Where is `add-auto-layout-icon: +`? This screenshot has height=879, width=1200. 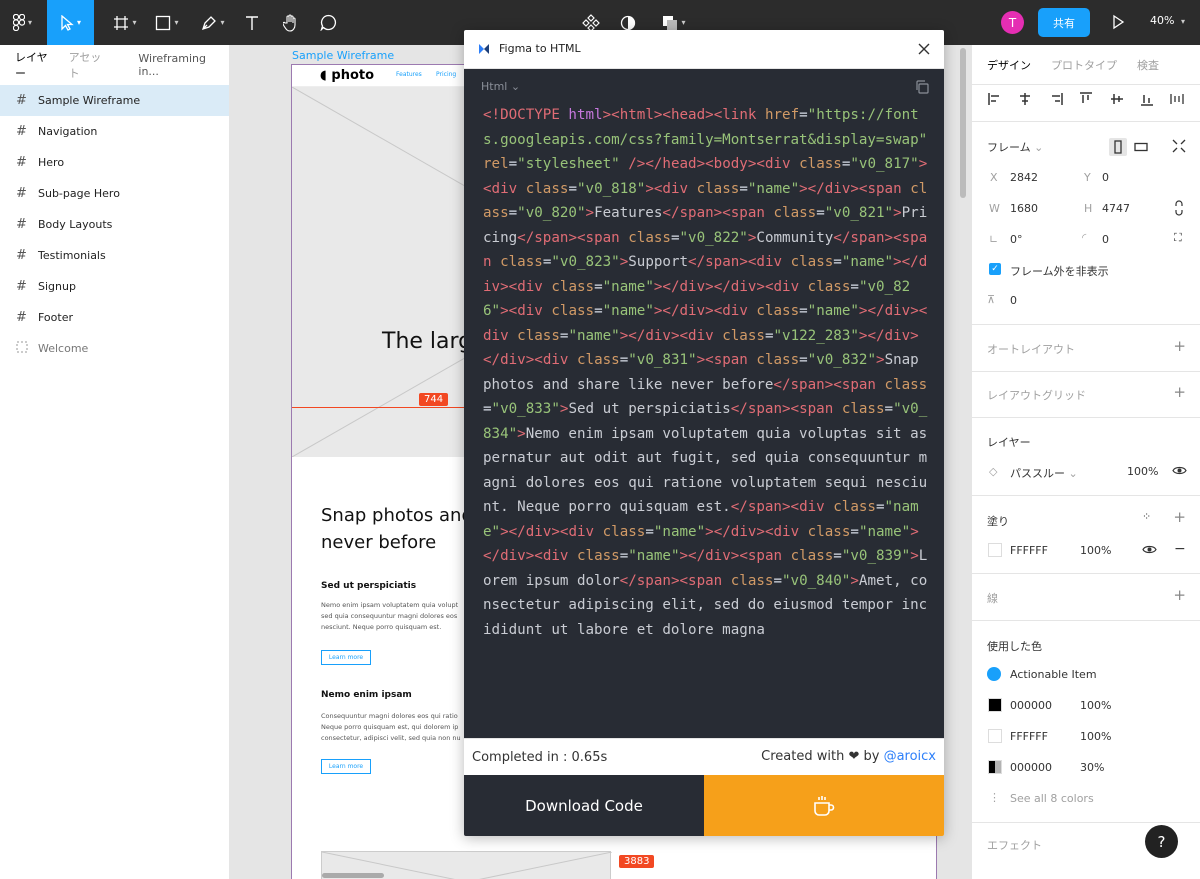 add-auto-layout-icon: + is located at coordinates (1179, 346).